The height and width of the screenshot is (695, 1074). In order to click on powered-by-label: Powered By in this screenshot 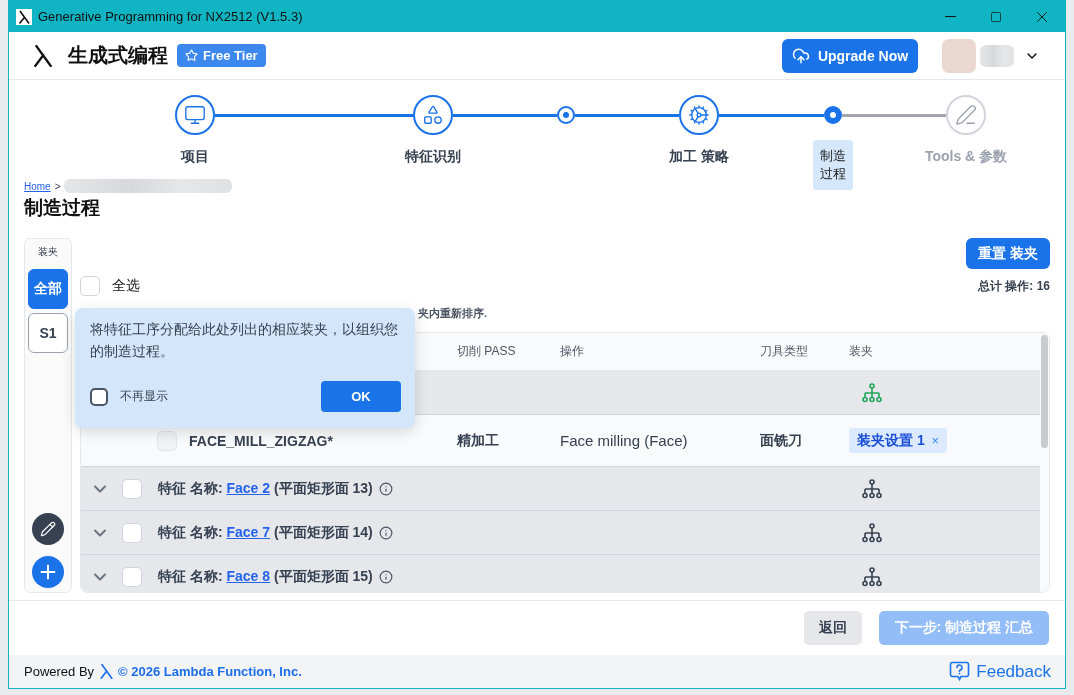, I will do `click(59, 671)`.